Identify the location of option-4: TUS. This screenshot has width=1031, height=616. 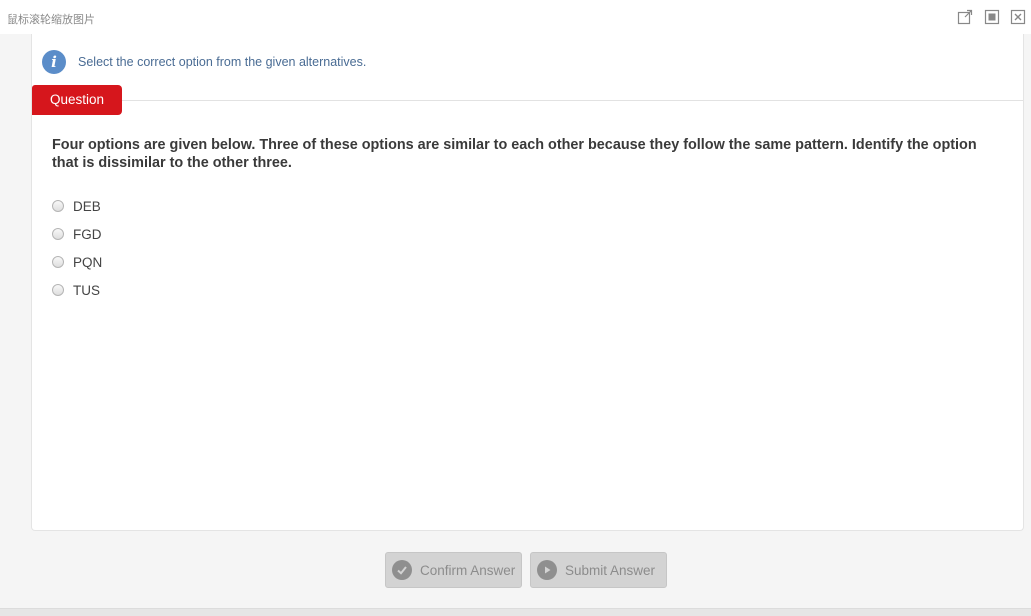
(77, 290).